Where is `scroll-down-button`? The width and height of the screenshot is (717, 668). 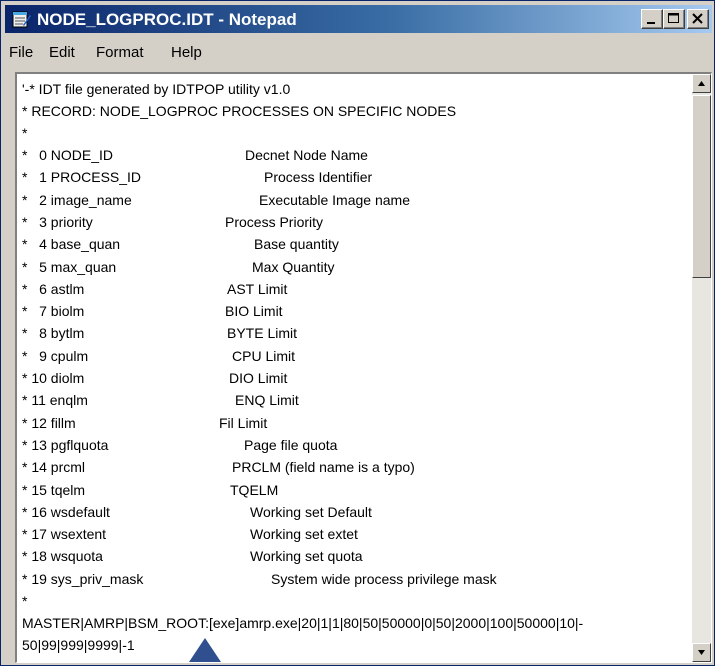 scroll-down-button is located at coordinates (701, 652).